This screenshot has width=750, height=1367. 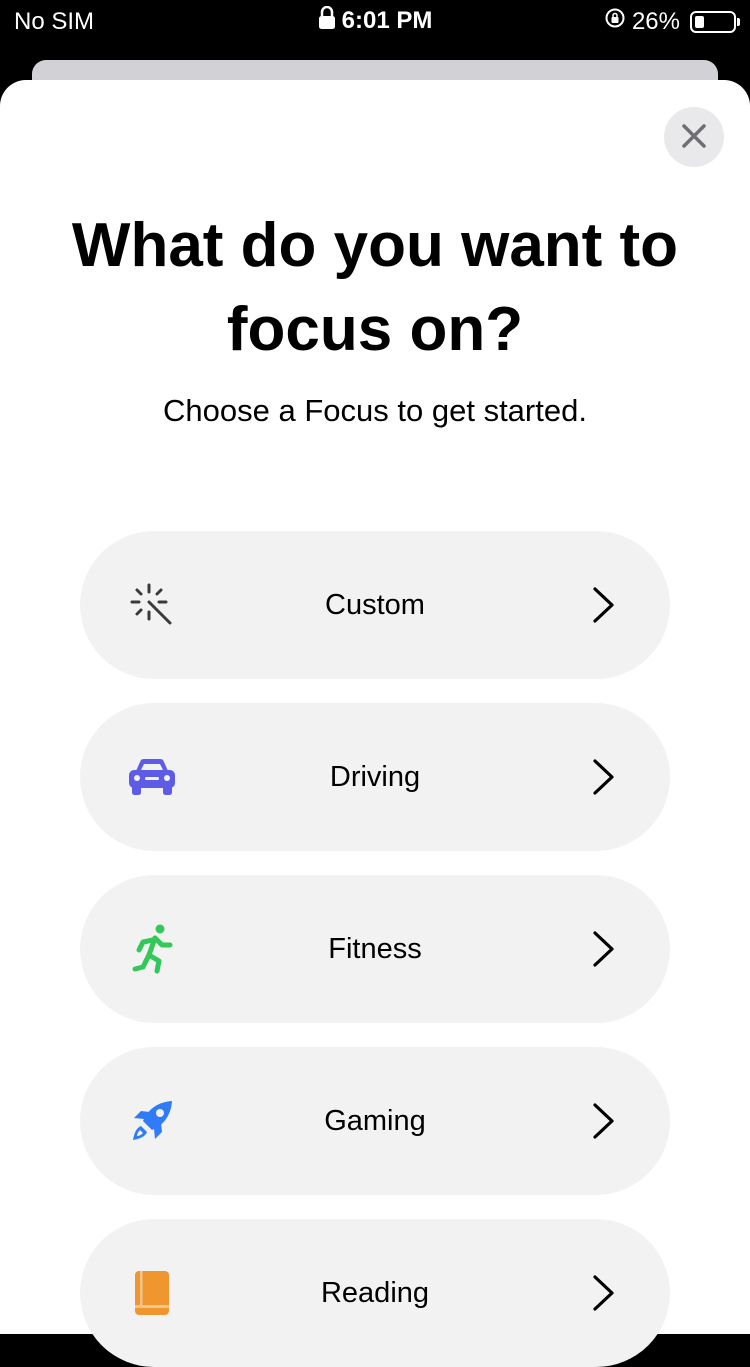 What do you see at coordinates (655, 21) in the screenshot?
I see `battery-percent: 26%` at bounding box center [655, 21].